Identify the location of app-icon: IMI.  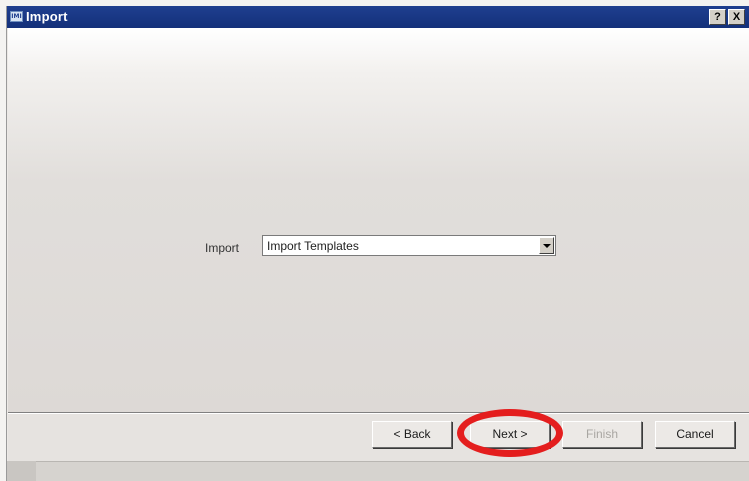
(16, 16).